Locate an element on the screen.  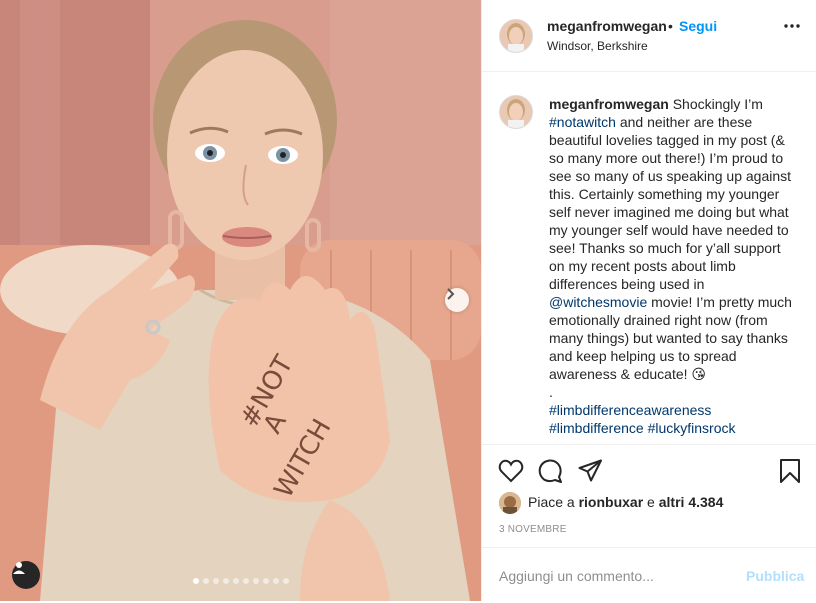
caption-text: Shockingly I’m is located at coordinates (715, 104).